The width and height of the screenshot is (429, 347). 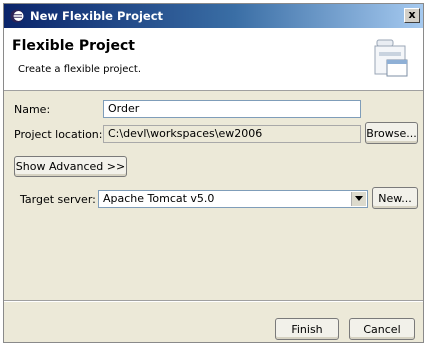 I want to click on cancel-button: Cancel, so click(x=382, y=329).